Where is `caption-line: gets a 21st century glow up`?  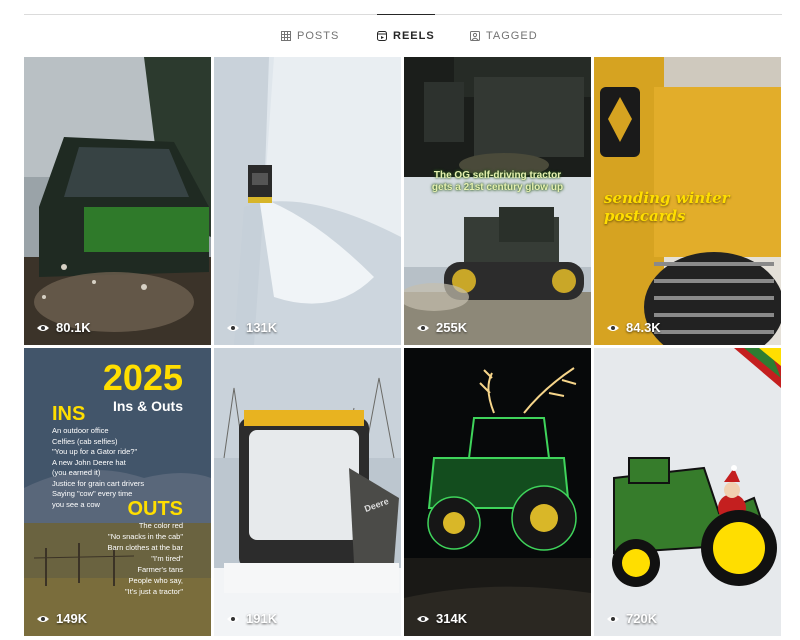 caption-line: gets a 21st century glow up is located at coordinates (497, 187).